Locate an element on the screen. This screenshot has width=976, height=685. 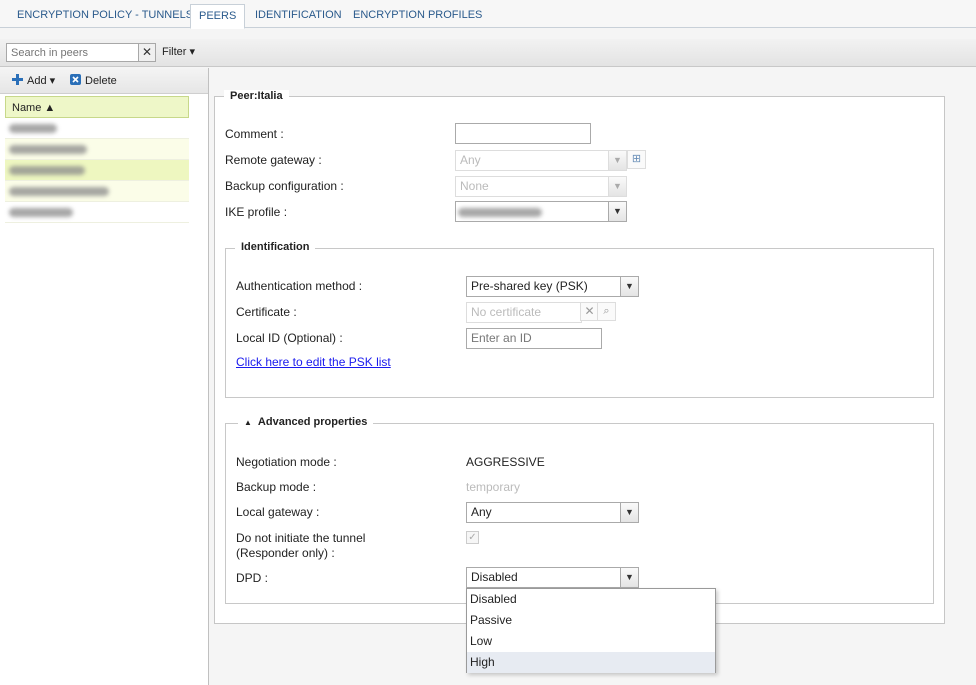
tab-encryption-policy: ENCRYPTION POLICY - TUNNELS is located at coordinates (105, 16).